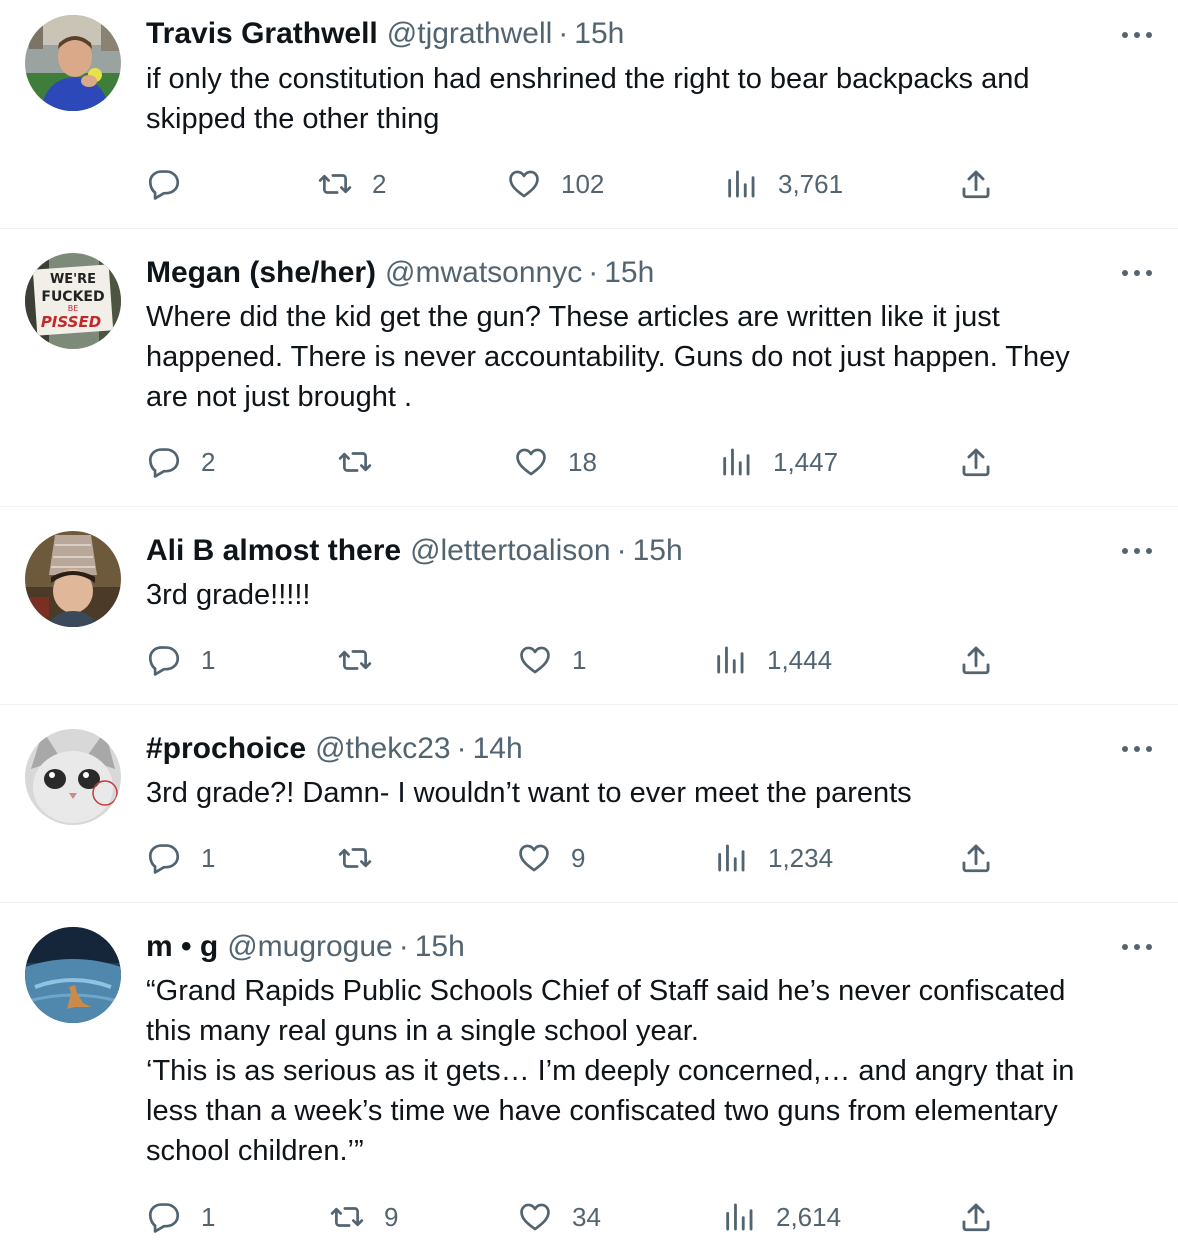 The height and width of the screenshot is (1248, 1178). I want to click on timestamp: 14h, so click(498, 749).